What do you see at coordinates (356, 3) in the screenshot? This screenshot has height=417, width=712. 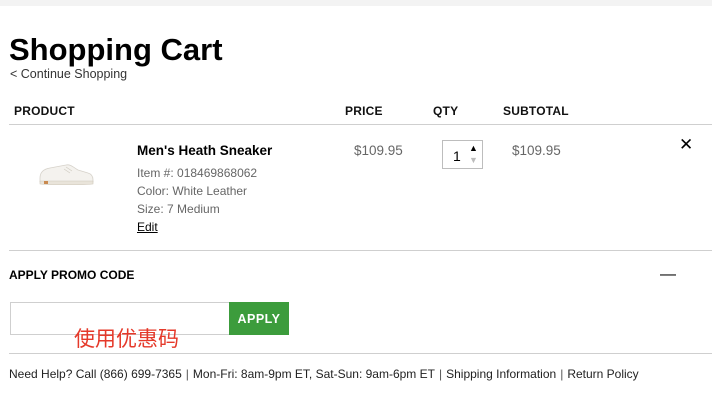 I see `top-bar` at bounding box center [356, 3].